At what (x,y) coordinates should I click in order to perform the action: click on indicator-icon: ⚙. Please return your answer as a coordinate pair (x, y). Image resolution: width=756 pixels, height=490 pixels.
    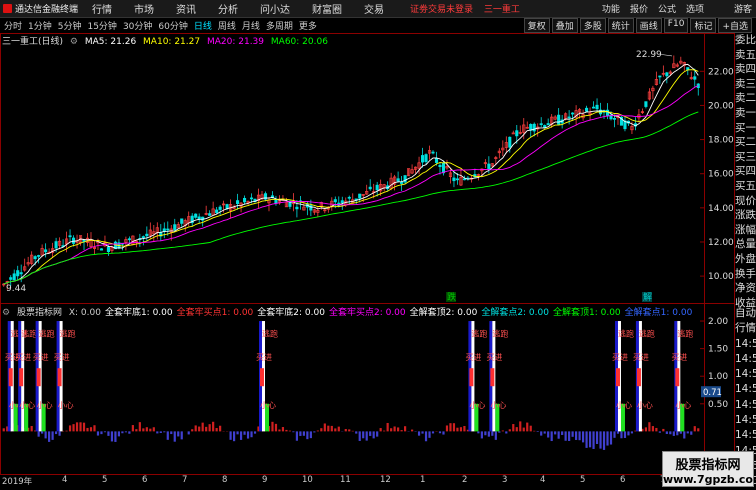
    Looking at the image, I should click on (6, 313).